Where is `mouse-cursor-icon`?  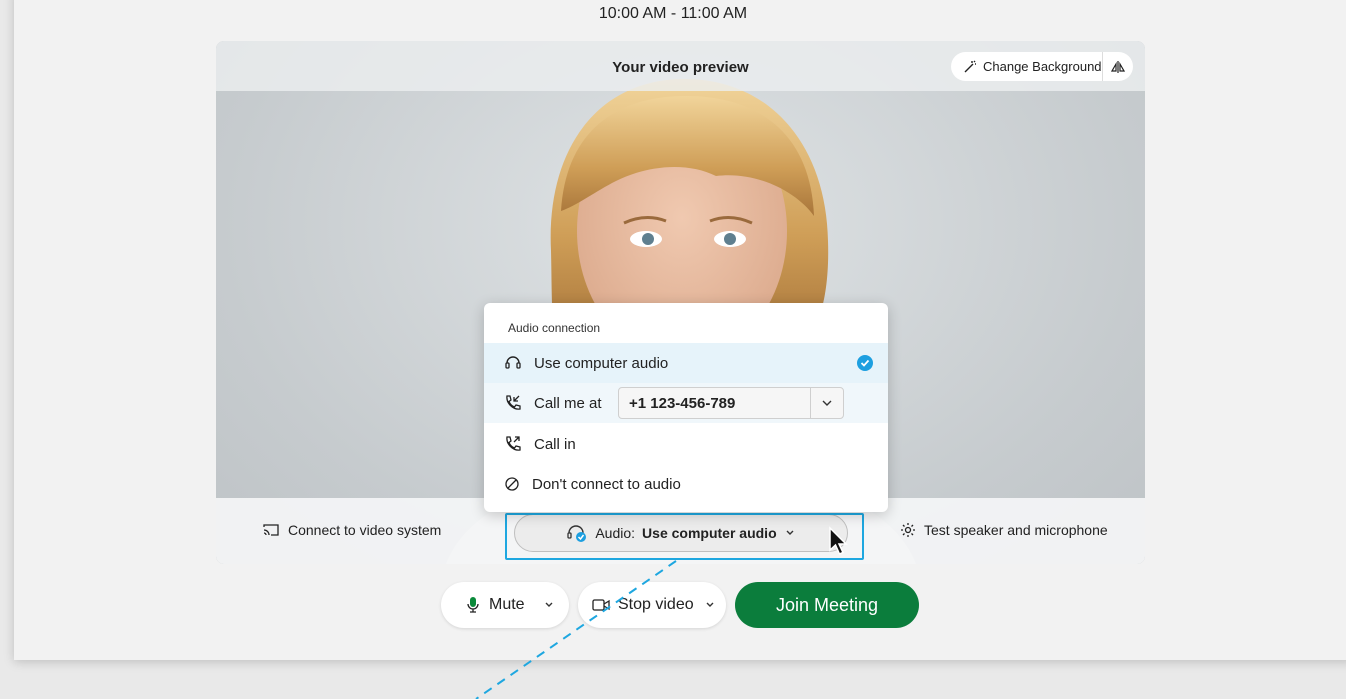
mouse-cursor-icon is located at coordinates (838, 540).